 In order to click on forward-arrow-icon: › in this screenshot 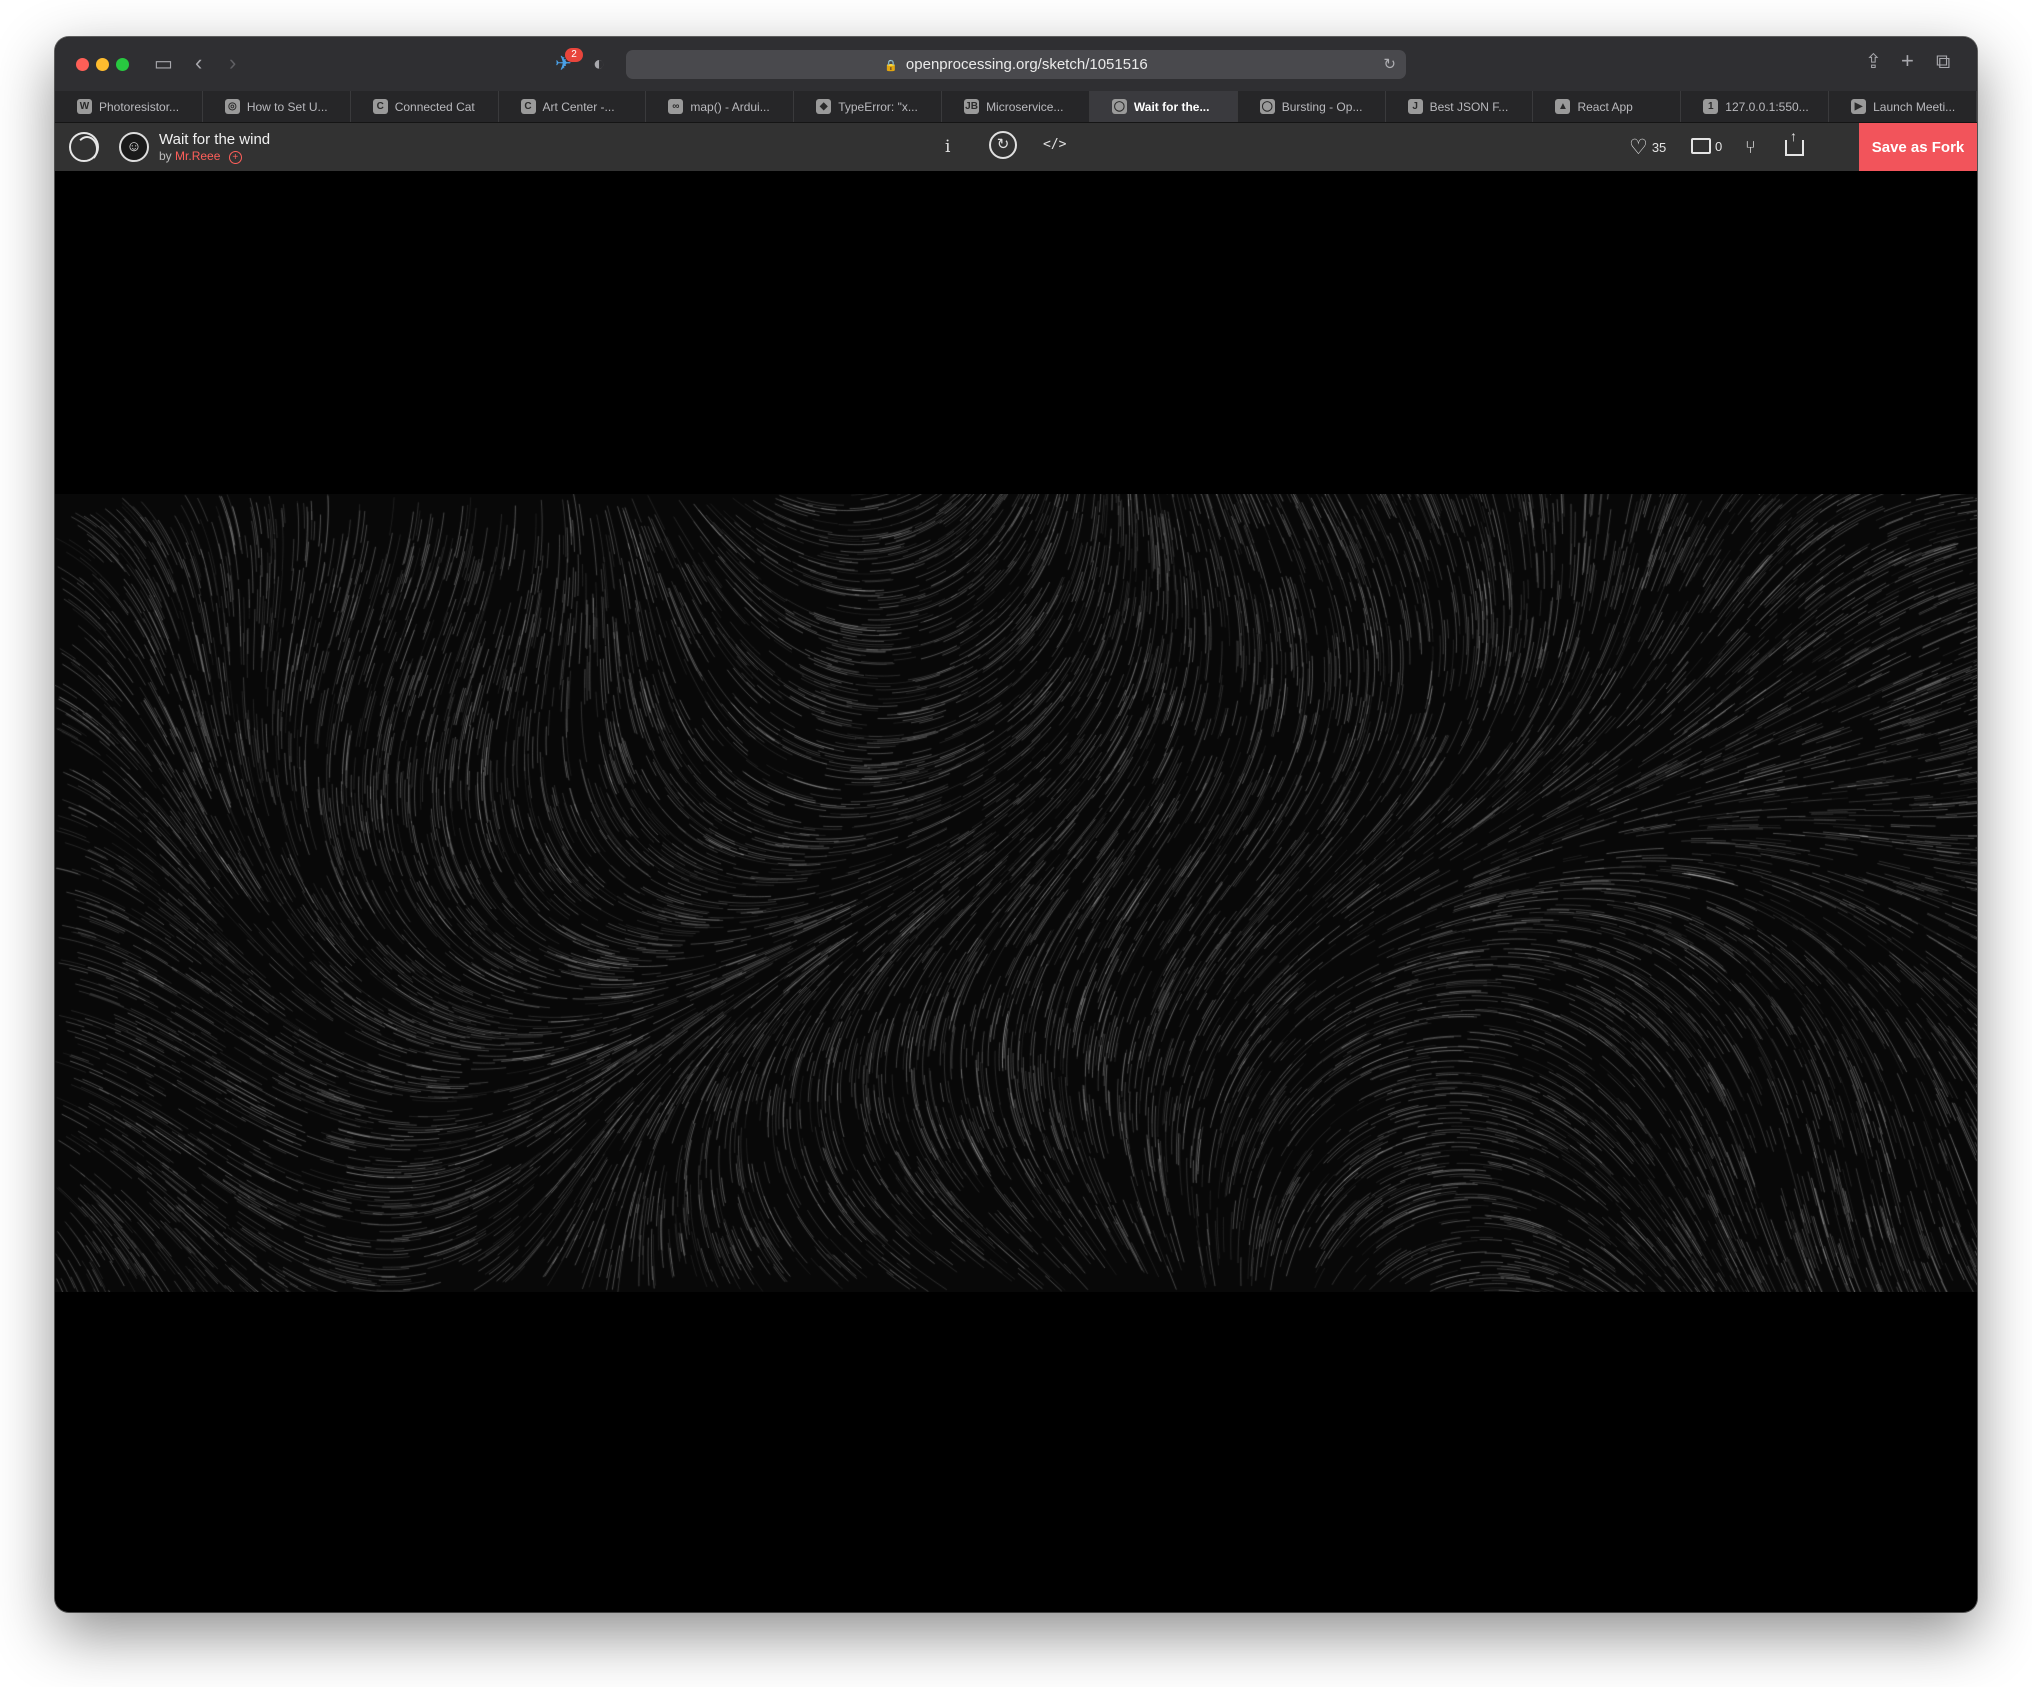, I will do `click(232, 63)`.